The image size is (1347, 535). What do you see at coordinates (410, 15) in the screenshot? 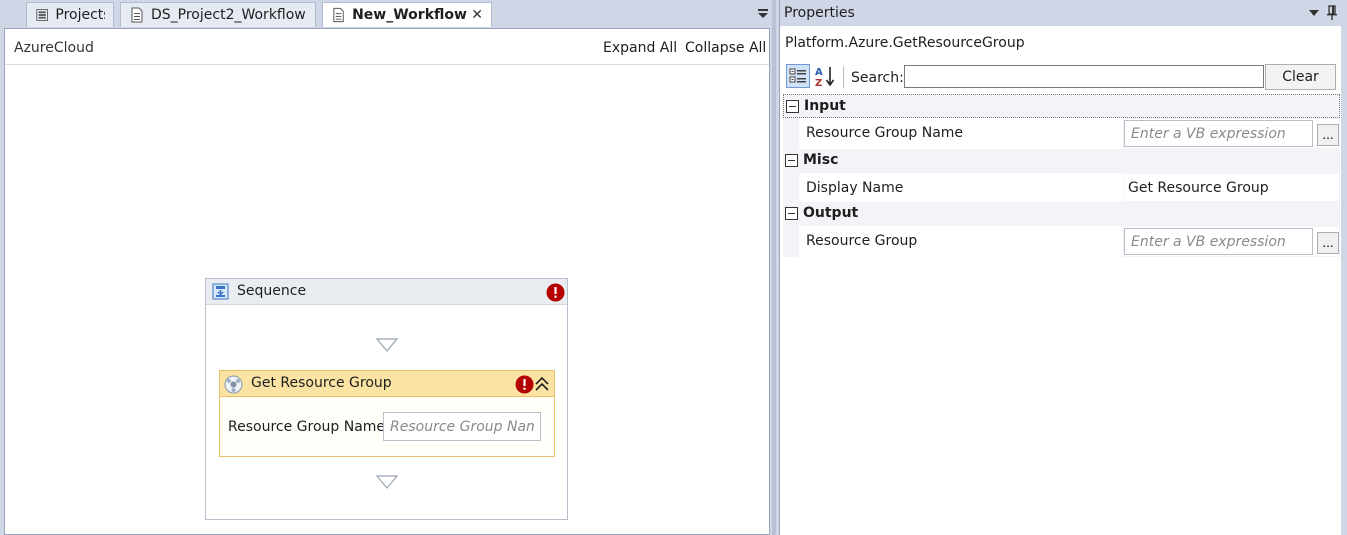
I see `tab-label: New_Workflow*` at bounding box center [410, 15].